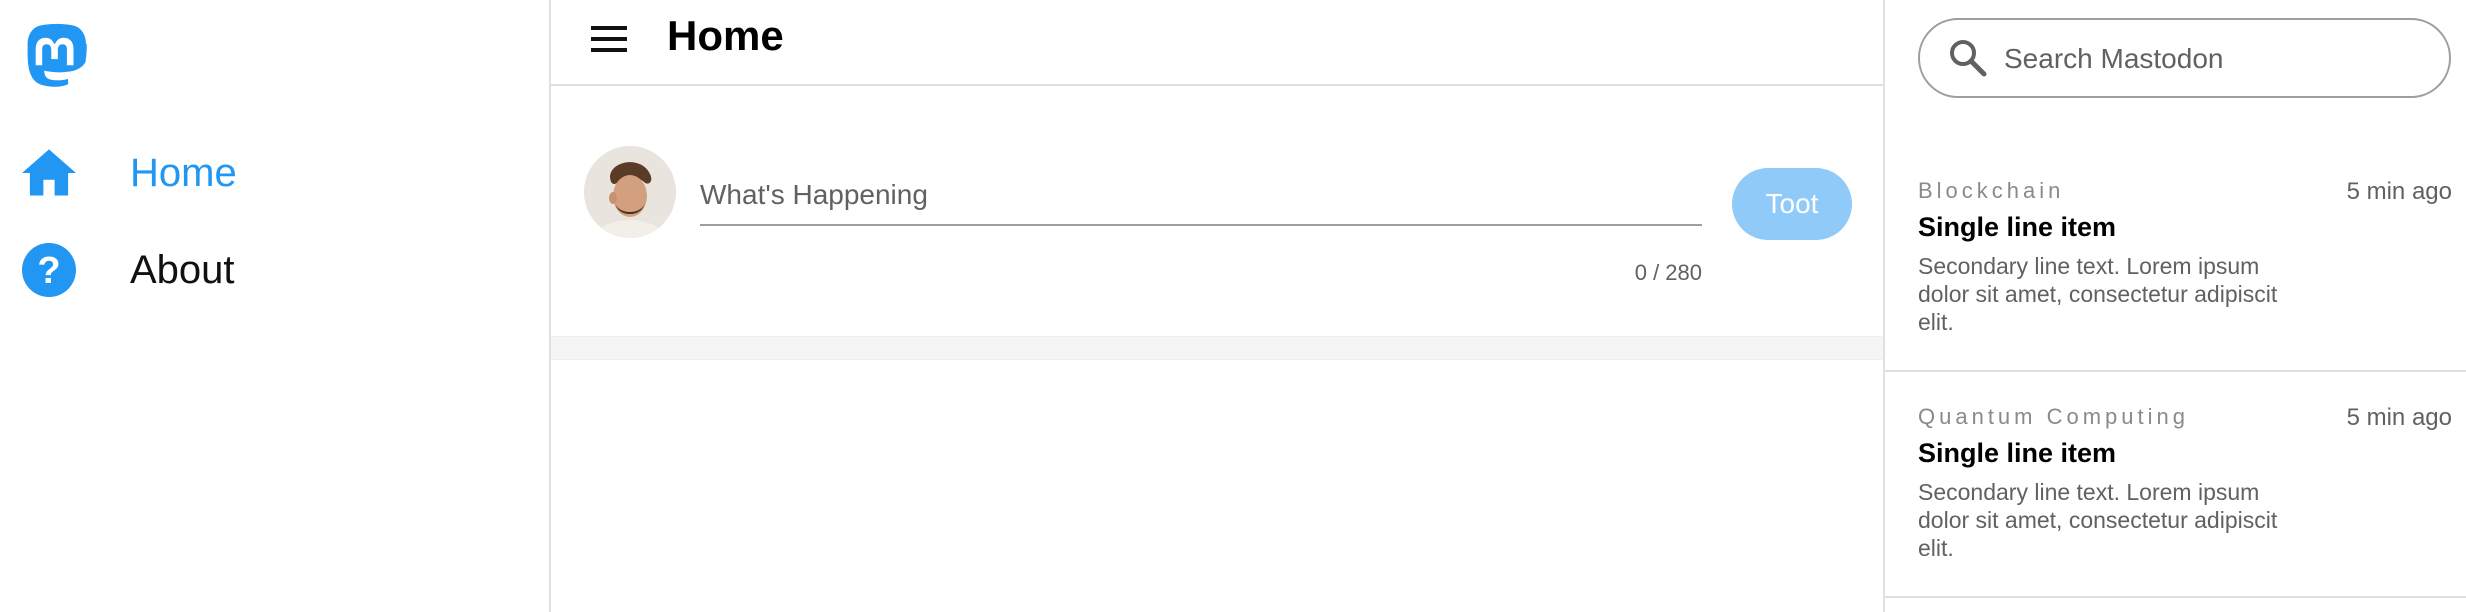 This screenshot has width=2466, height=612. Describe the element at coordinates (1217, 43) in the screenshot. I see `top-app-bar: Home` at that location.